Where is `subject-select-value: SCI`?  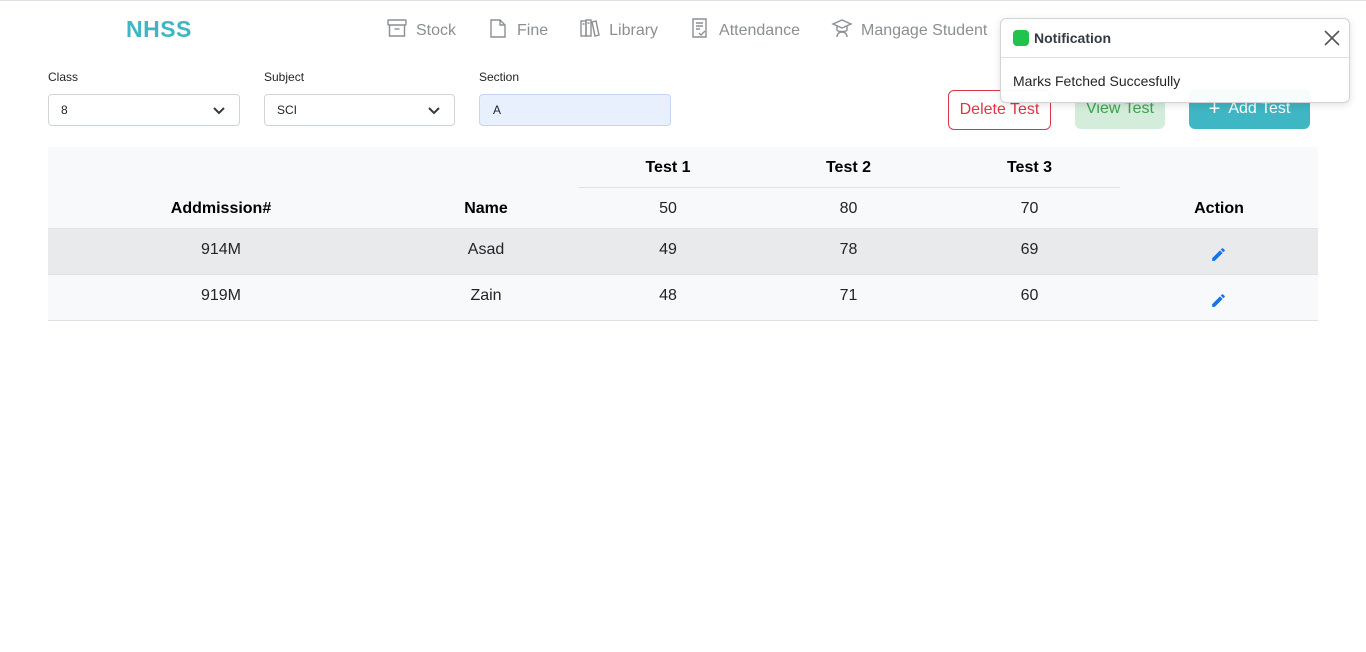 subject-select-value: SCI is located at coordinates (287, 110).